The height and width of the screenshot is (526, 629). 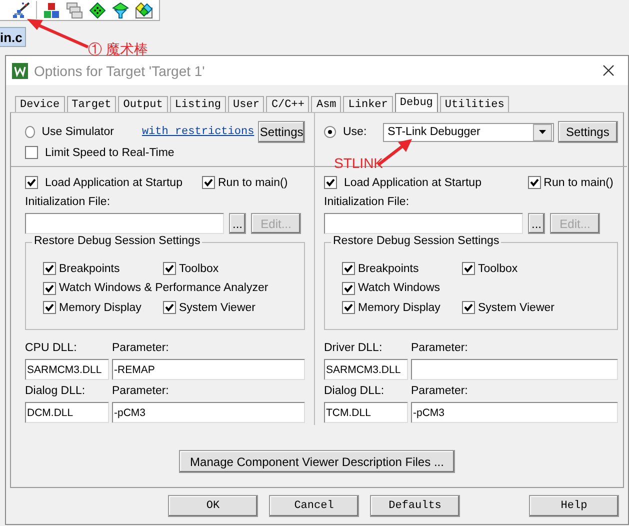 I want to click on annotation-text: STLINK, so click(x=359, y=163).